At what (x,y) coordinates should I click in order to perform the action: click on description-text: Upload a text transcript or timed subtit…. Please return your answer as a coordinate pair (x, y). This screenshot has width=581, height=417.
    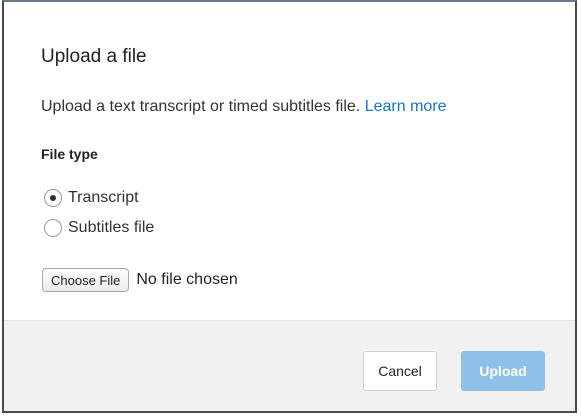
    Looking at the image, I should click on (201, 106).